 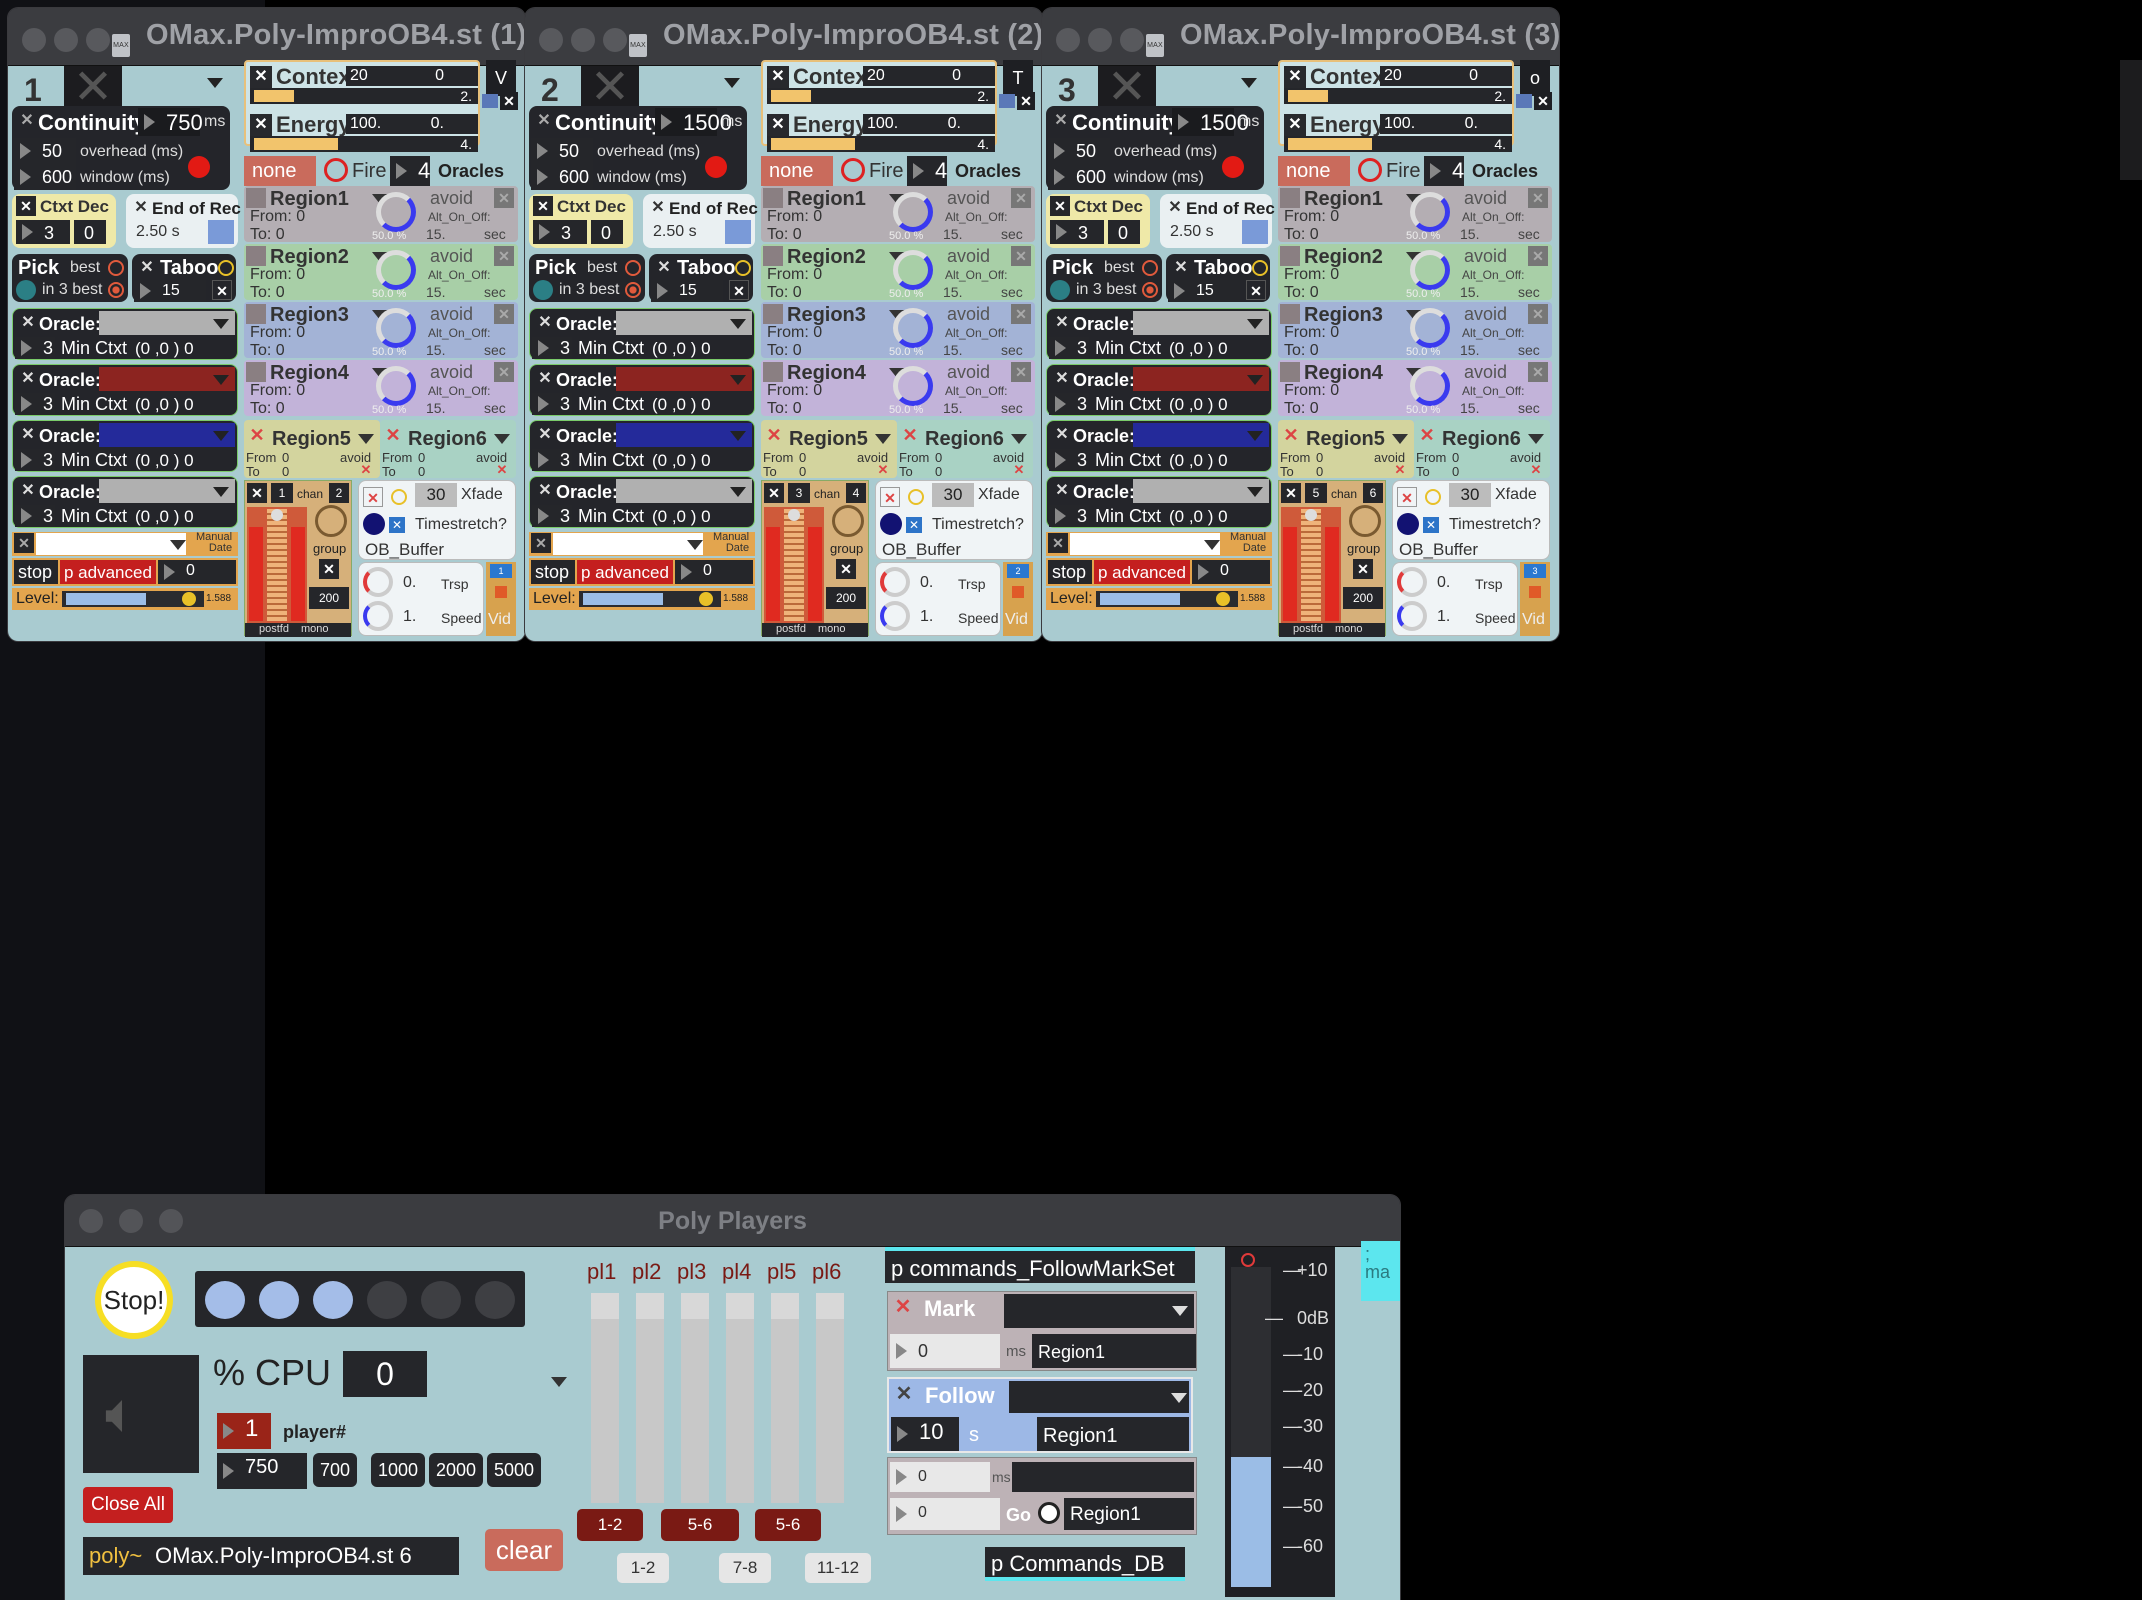 What do you see at coordinates (1085, 1564) in the screenshot?
I see `commands-db-subpatch: p Commands_DB` at bounding box center [1085, 1564].